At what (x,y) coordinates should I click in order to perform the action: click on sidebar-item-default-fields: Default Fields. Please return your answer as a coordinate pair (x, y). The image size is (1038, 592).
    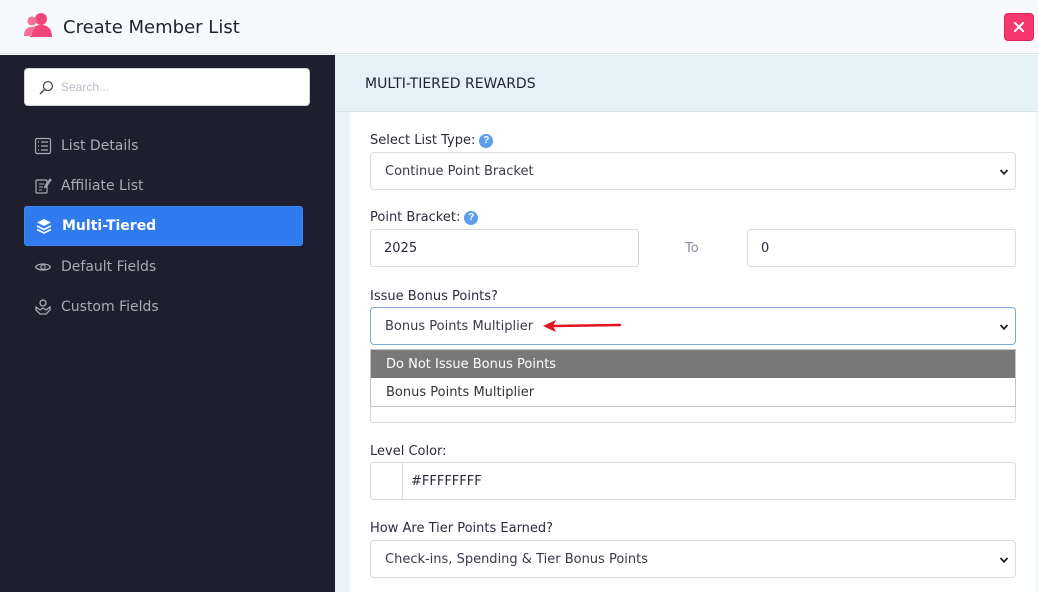
    Looking at the image, I should click on (163, 267).